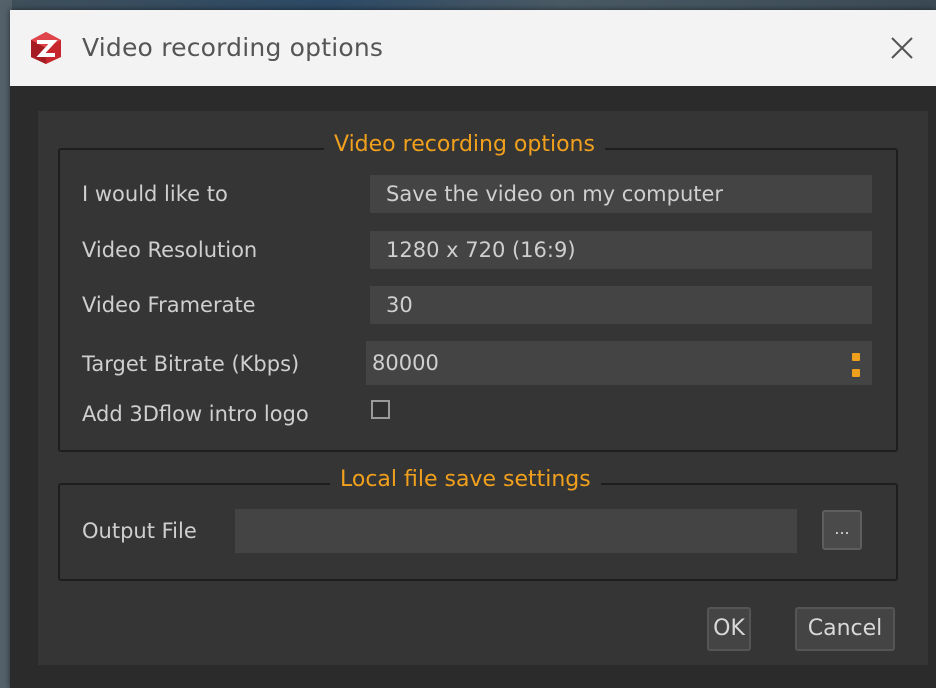  I want to click on bitrate-label: Target Bitrate (Kbps), so click(191, 364).